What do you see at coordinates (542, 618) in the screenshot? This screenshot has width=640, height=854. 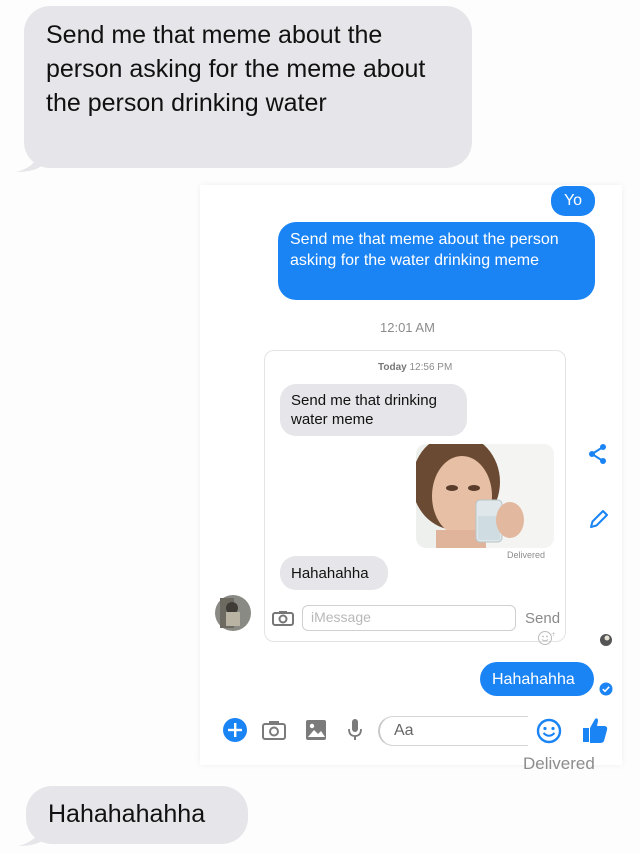 I see `inner-send-button: Send` at bounding box center [542, 618].